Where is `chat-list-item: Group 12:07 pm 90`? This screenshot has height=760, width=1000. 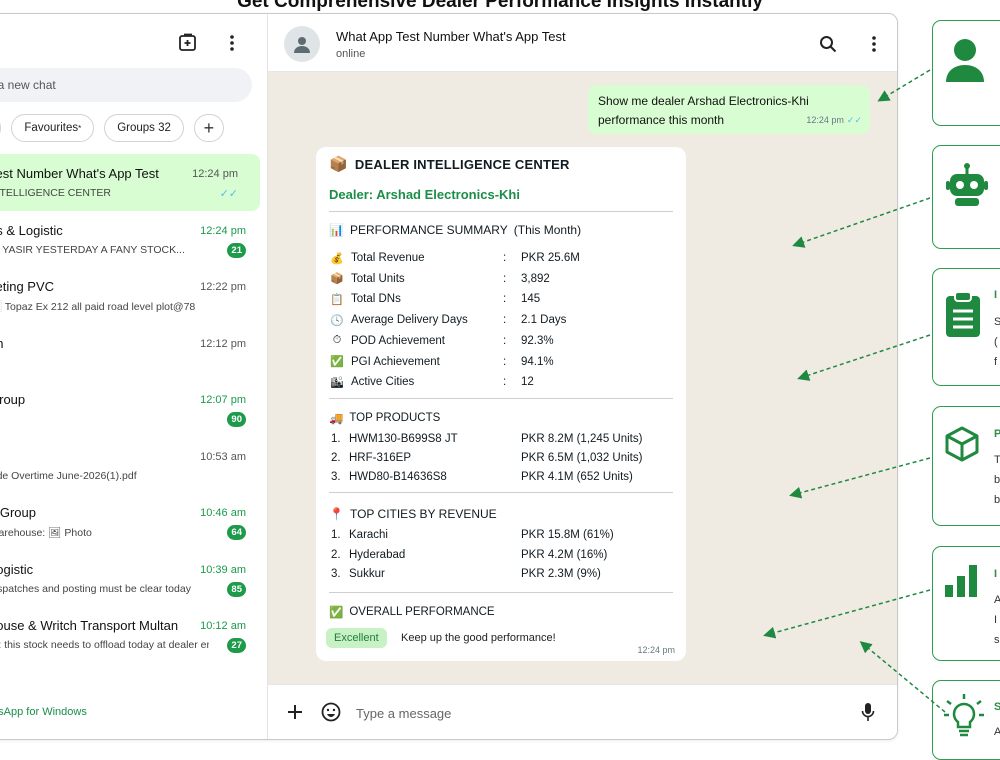
chat-list-item: Group 12:07 pm 90 is located at coordinates (134, 408).